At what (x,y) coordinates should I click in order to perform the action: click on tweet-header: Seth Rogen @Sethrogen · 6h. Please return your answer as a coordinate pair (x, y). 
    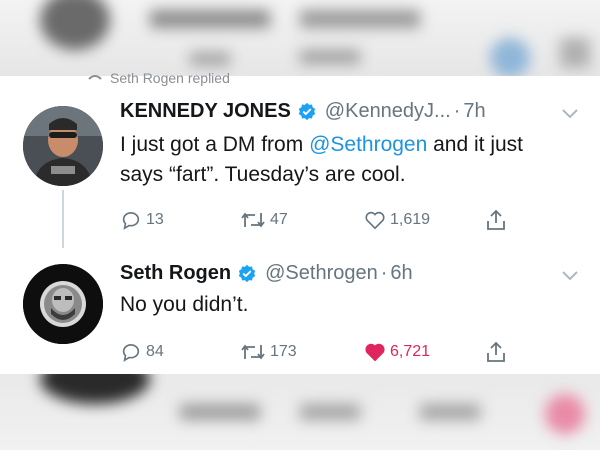
    Looking at the image, I should click on (266, 273).